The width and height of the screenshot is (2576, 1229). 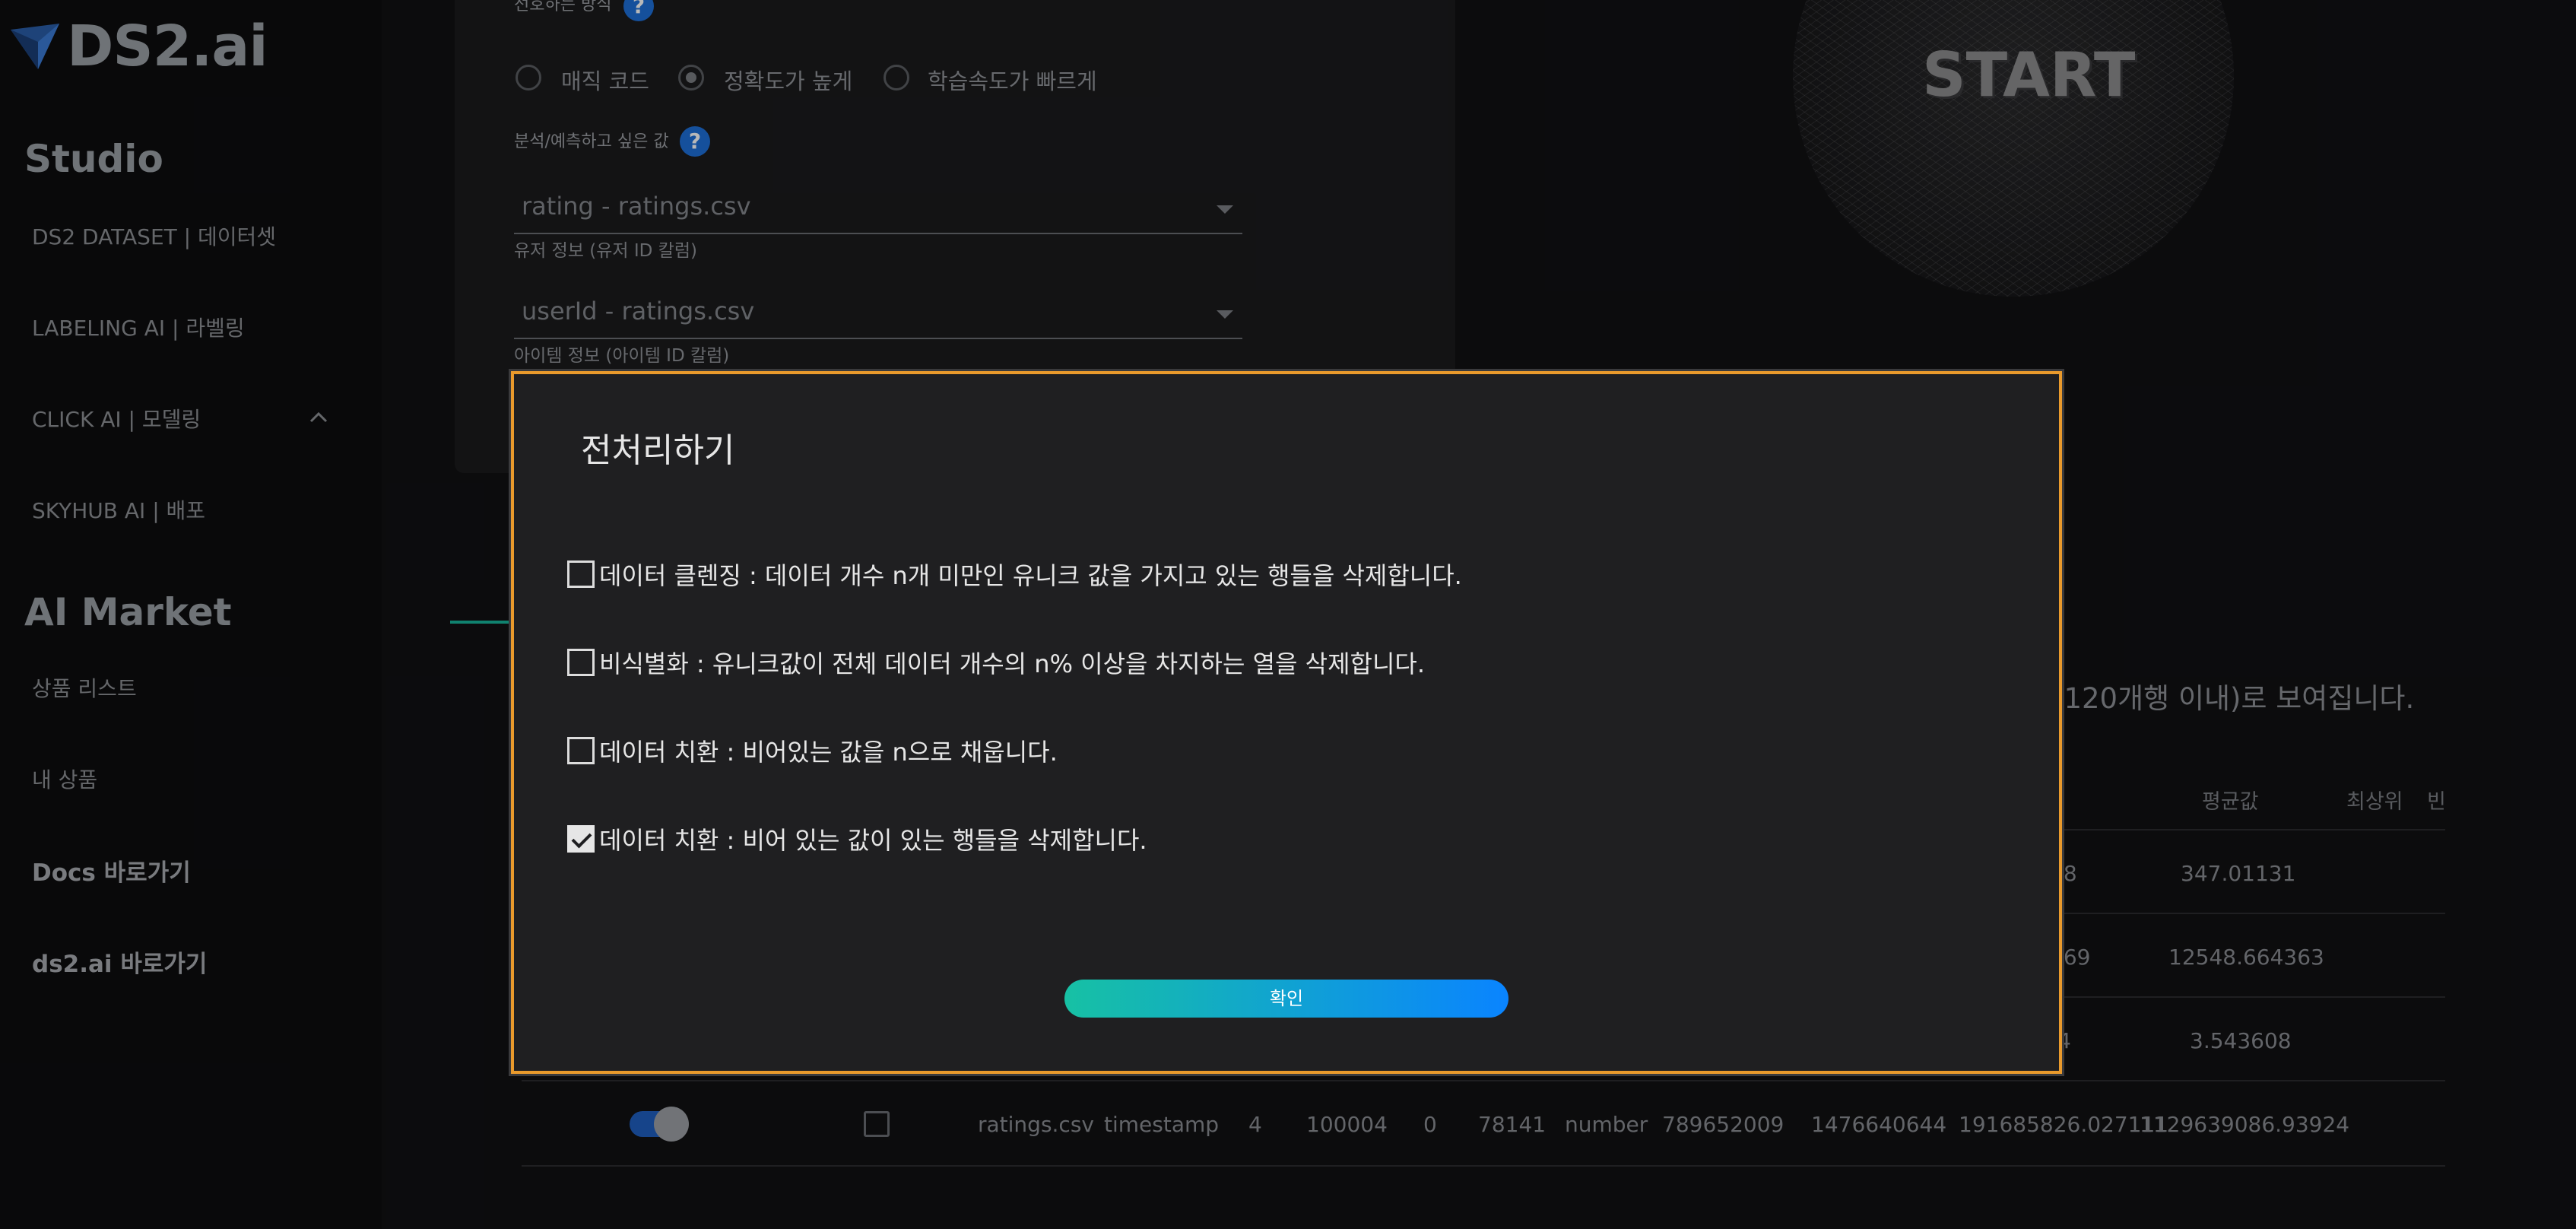 What do you see at coordinates (581, 839) in the screenshot?
I see `checkbox-drop-empty-rows` at bounding box center [581, 839].